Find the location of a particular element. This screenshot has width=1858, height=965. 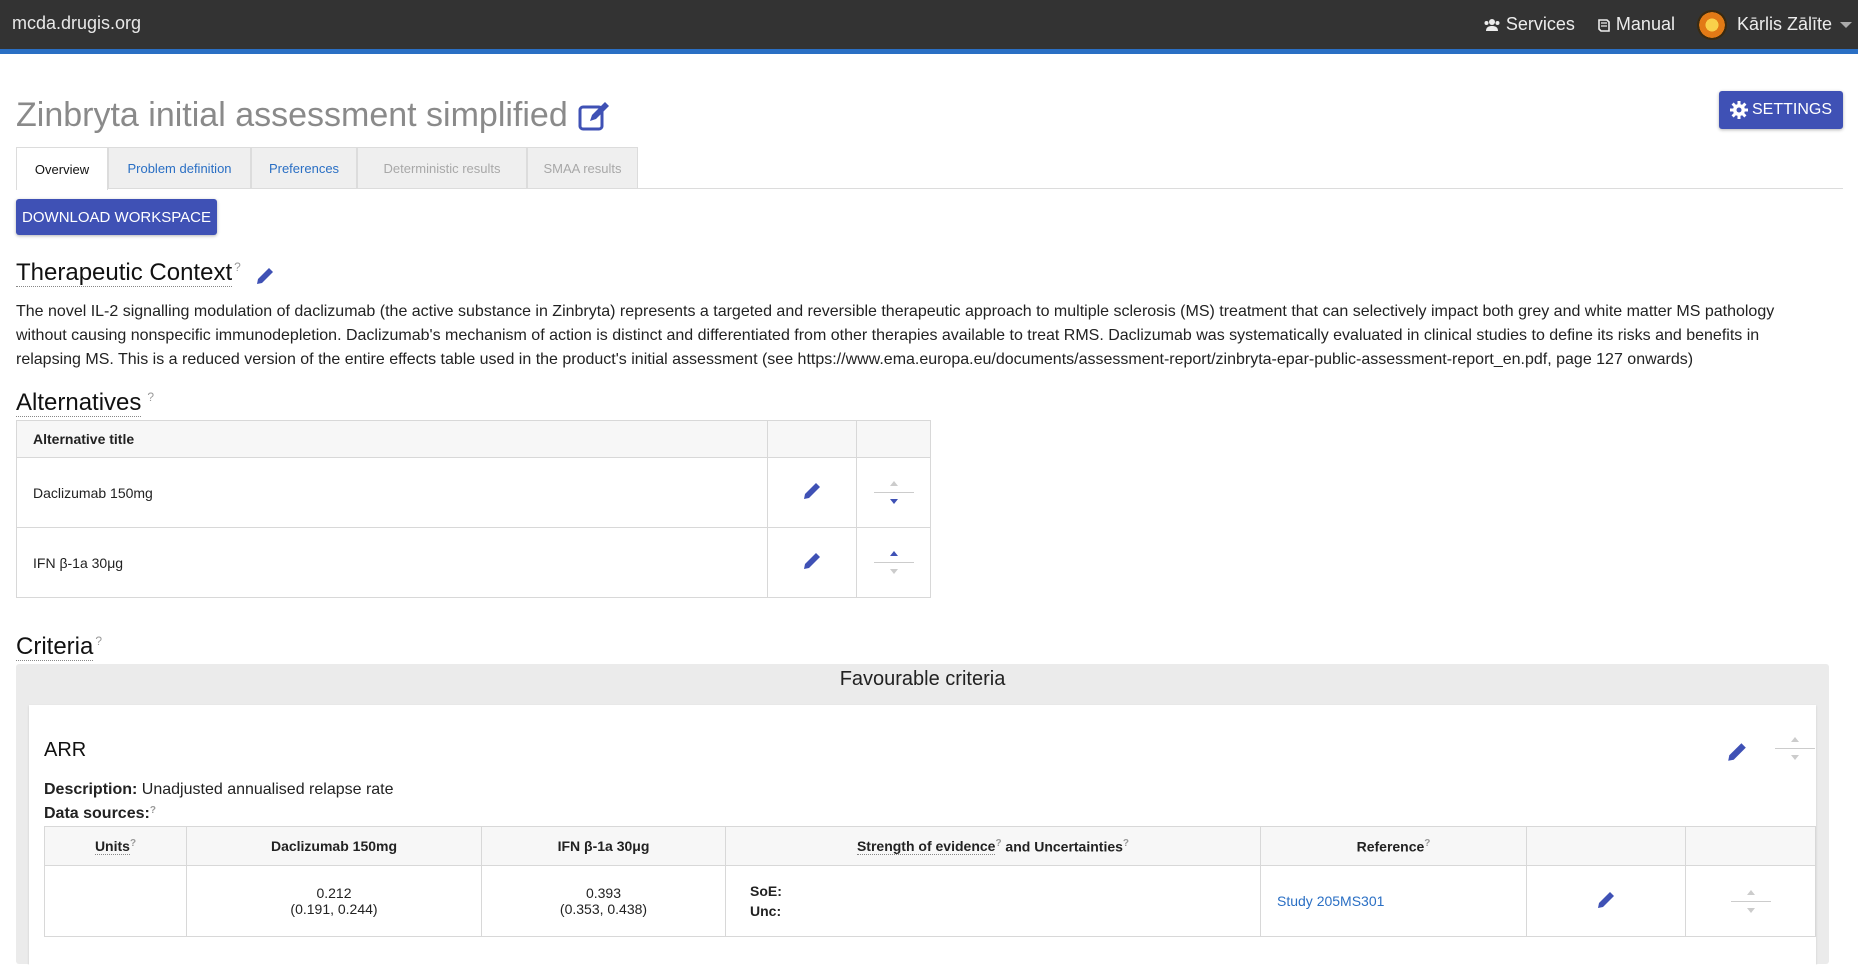

users-icon is located at coordinates (1492, 24).